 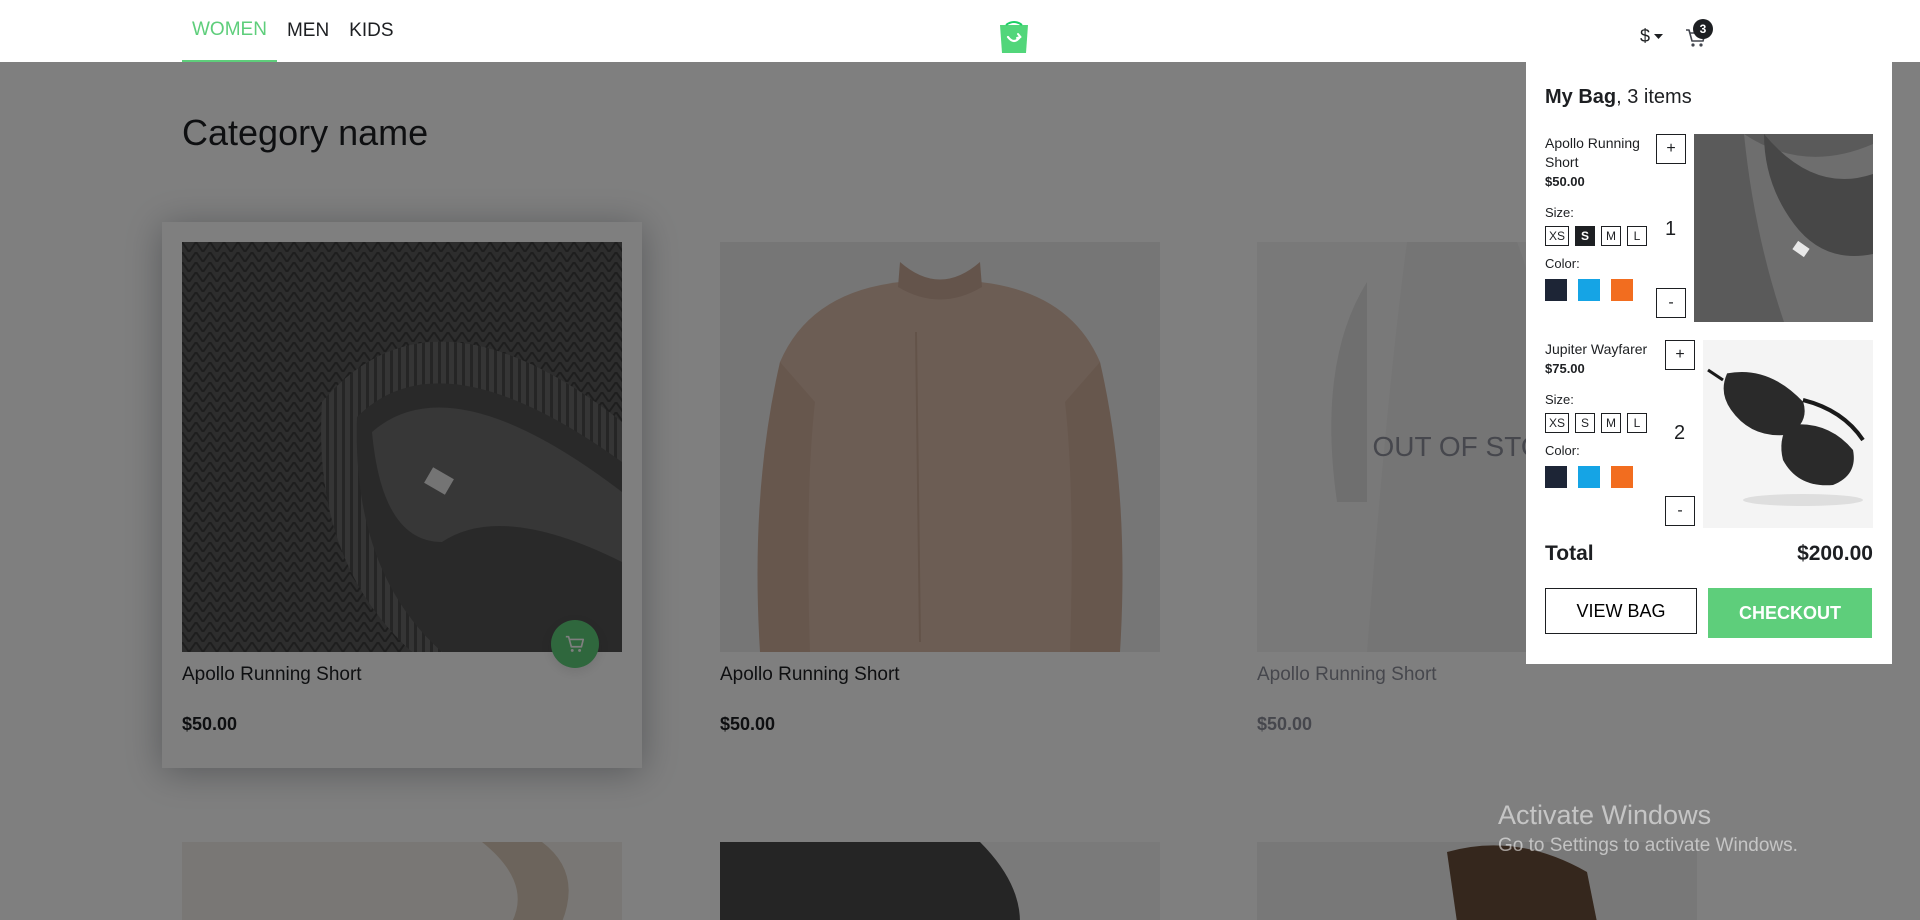 I want to click on item-quantity: 2, so click(x=1680, y=433).